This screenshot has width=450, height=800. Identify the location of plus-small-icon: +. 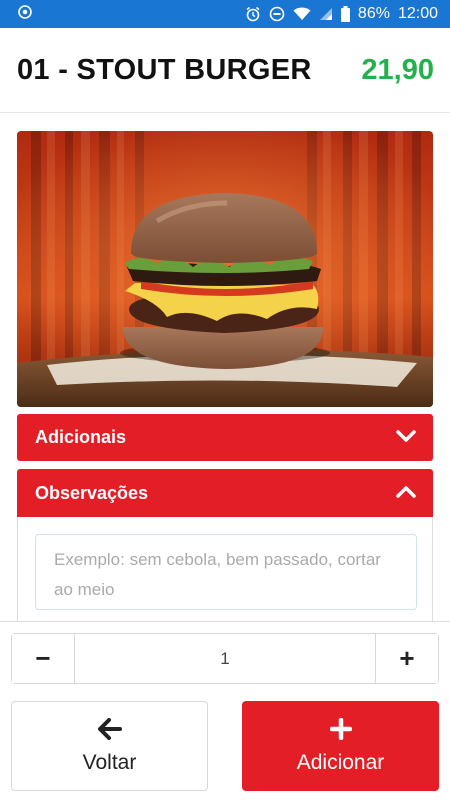
(407, 658).